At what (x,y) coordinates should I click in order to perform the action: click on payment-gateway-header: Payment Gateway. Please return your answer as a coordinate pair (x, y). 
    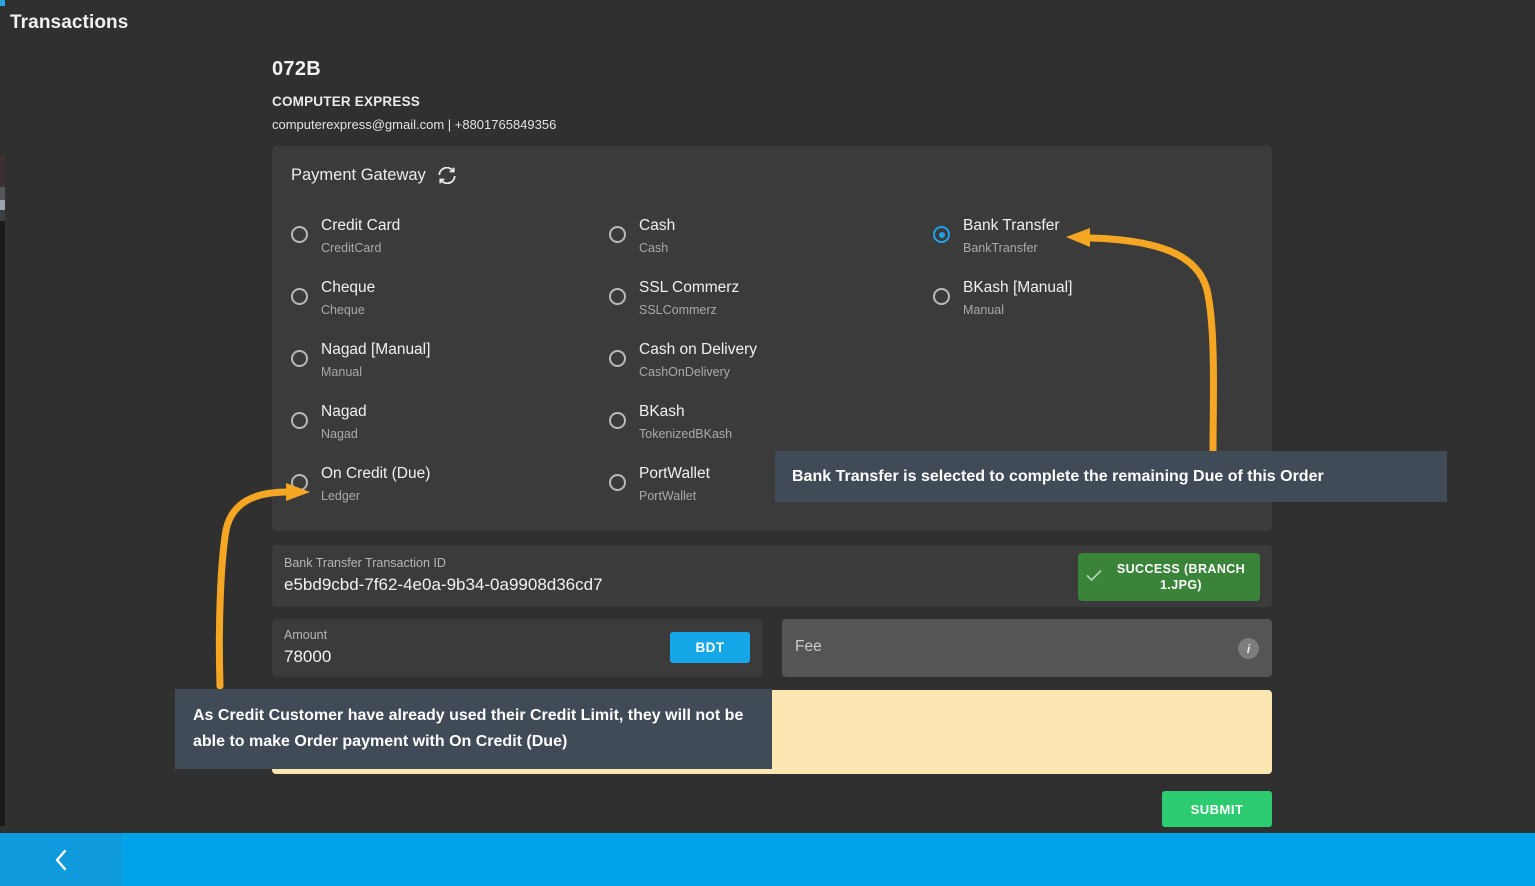
    Looking at the image, I should click on (772, 165).